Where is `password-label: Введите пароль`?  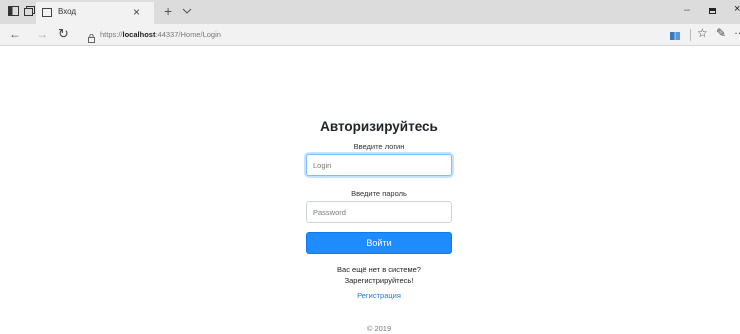 password-label: Введите пароль is located at coordinates (379, 193).